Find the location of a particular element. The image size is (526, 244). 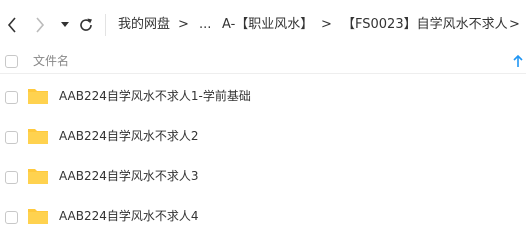

forward-button is located at coordinates (40, 25).